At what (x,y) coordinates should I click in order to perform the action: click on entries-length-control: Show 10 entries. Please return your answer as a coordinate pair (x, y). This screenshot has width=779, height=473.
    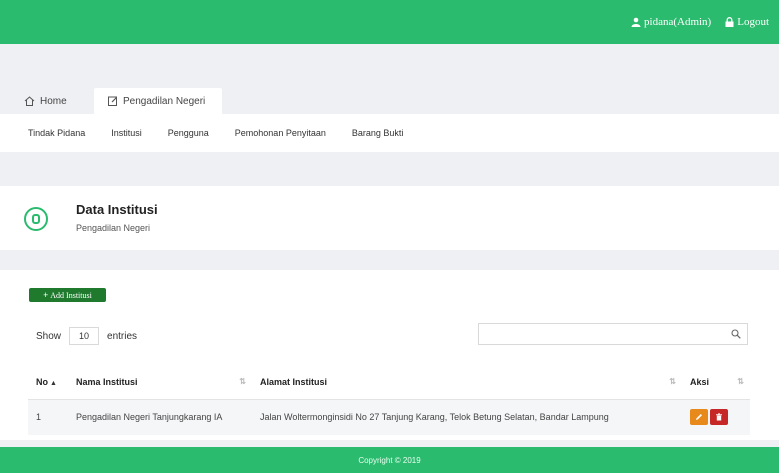
    Looking at the image, I should click on (86, 336).